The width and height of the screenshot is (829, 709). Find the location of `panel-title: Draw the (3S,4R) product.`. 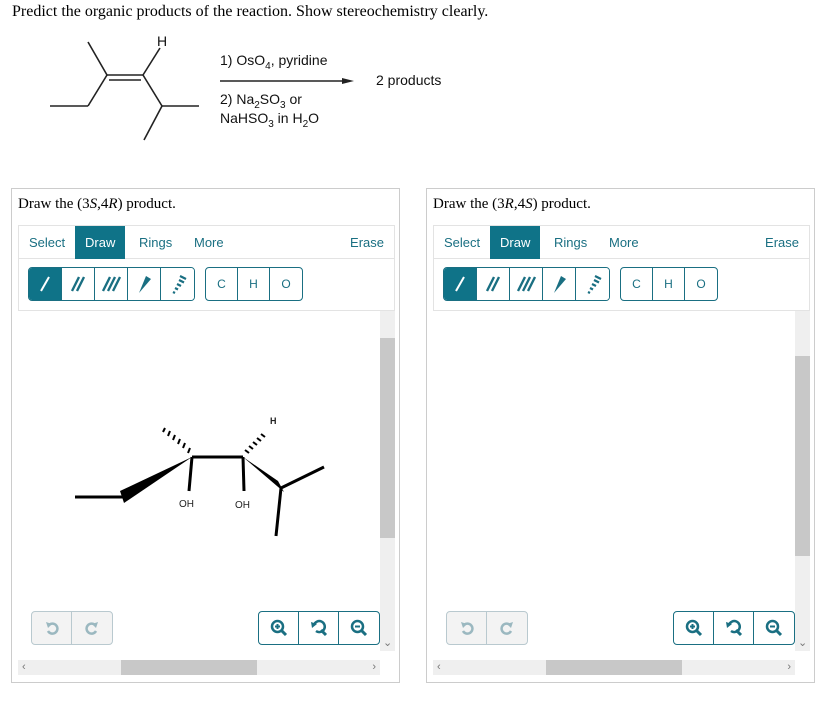

panel-title: Draw the (3S,4R) product. is located at coordinates (97, 204).